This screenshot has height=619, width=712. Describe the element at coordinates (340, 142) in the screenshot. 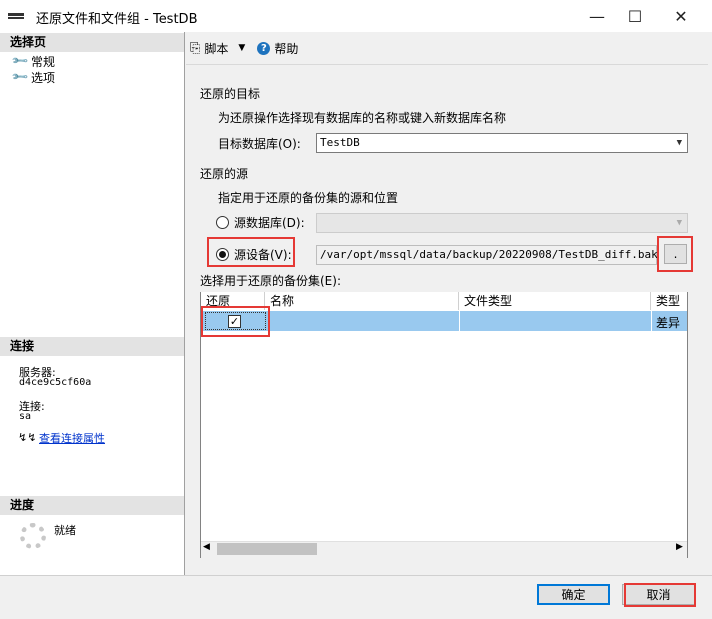

I see `target-db-value: TestDB` at that location.